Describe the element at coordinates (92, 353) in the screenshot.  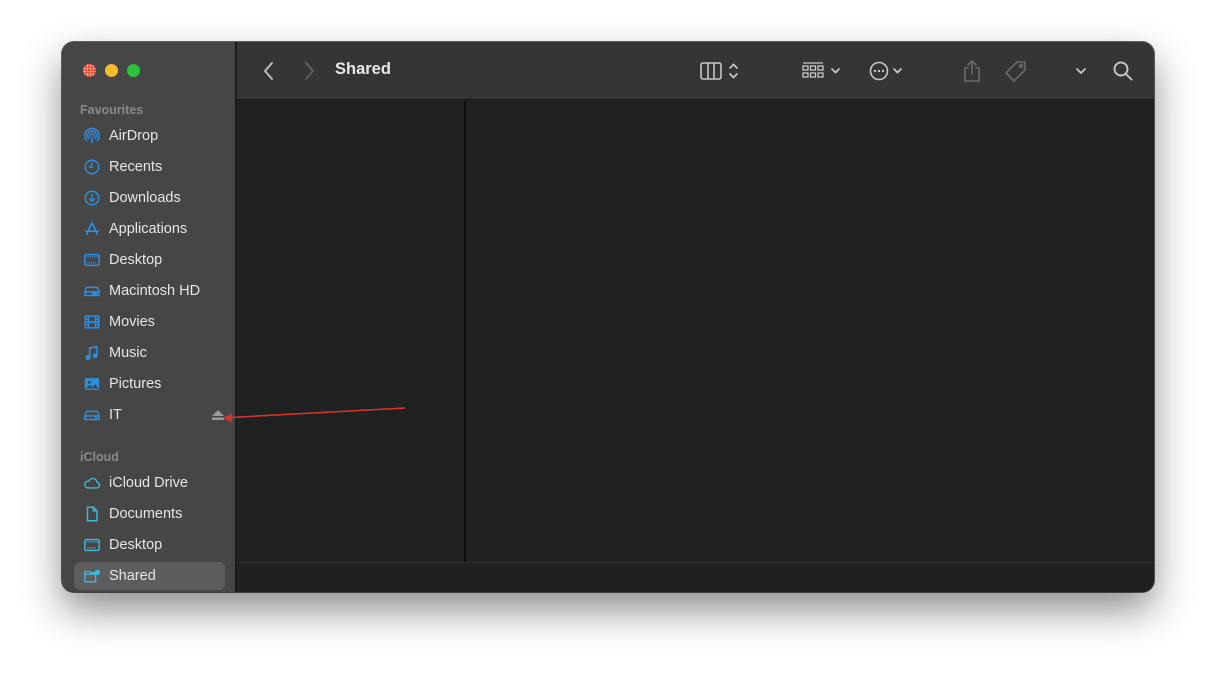
I see `music-note-icon` at that location.